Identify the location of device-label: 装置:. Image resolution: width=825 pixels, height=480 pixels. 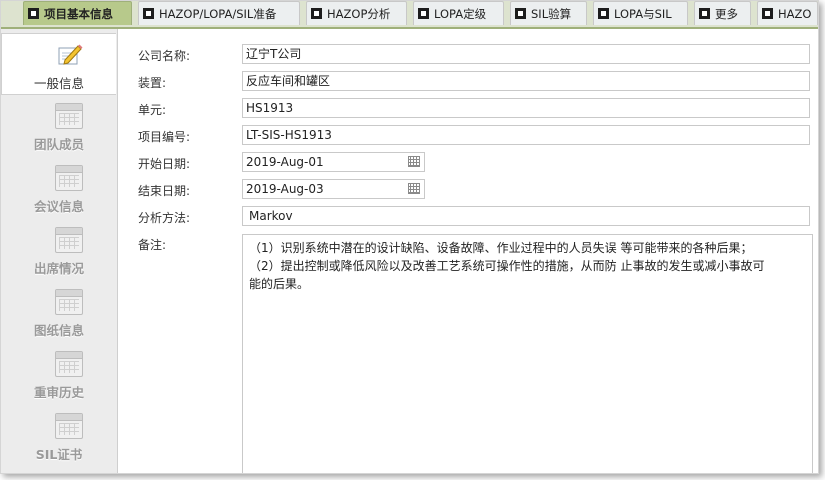
(152, 83).